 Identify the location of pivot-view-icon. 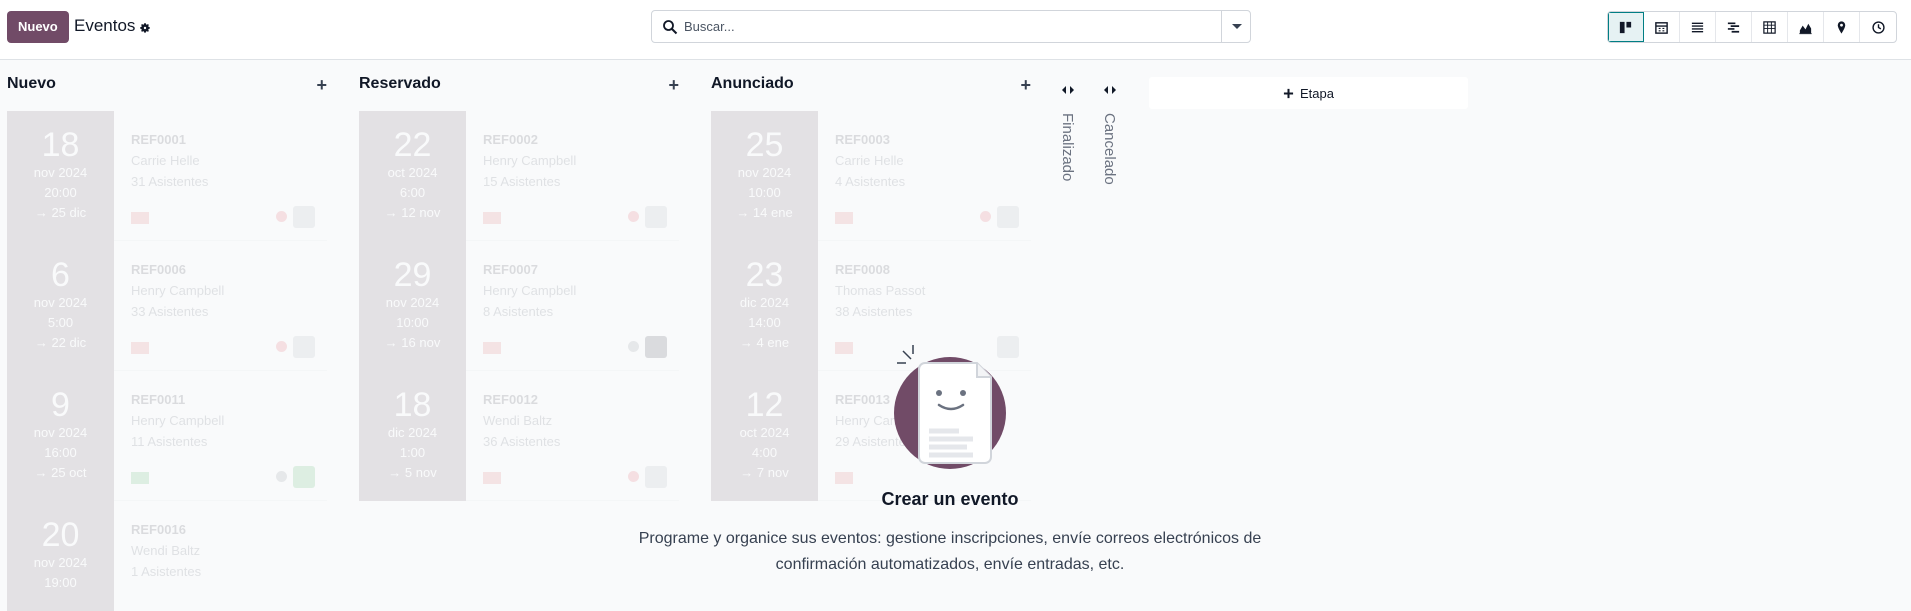
(1770, 27).